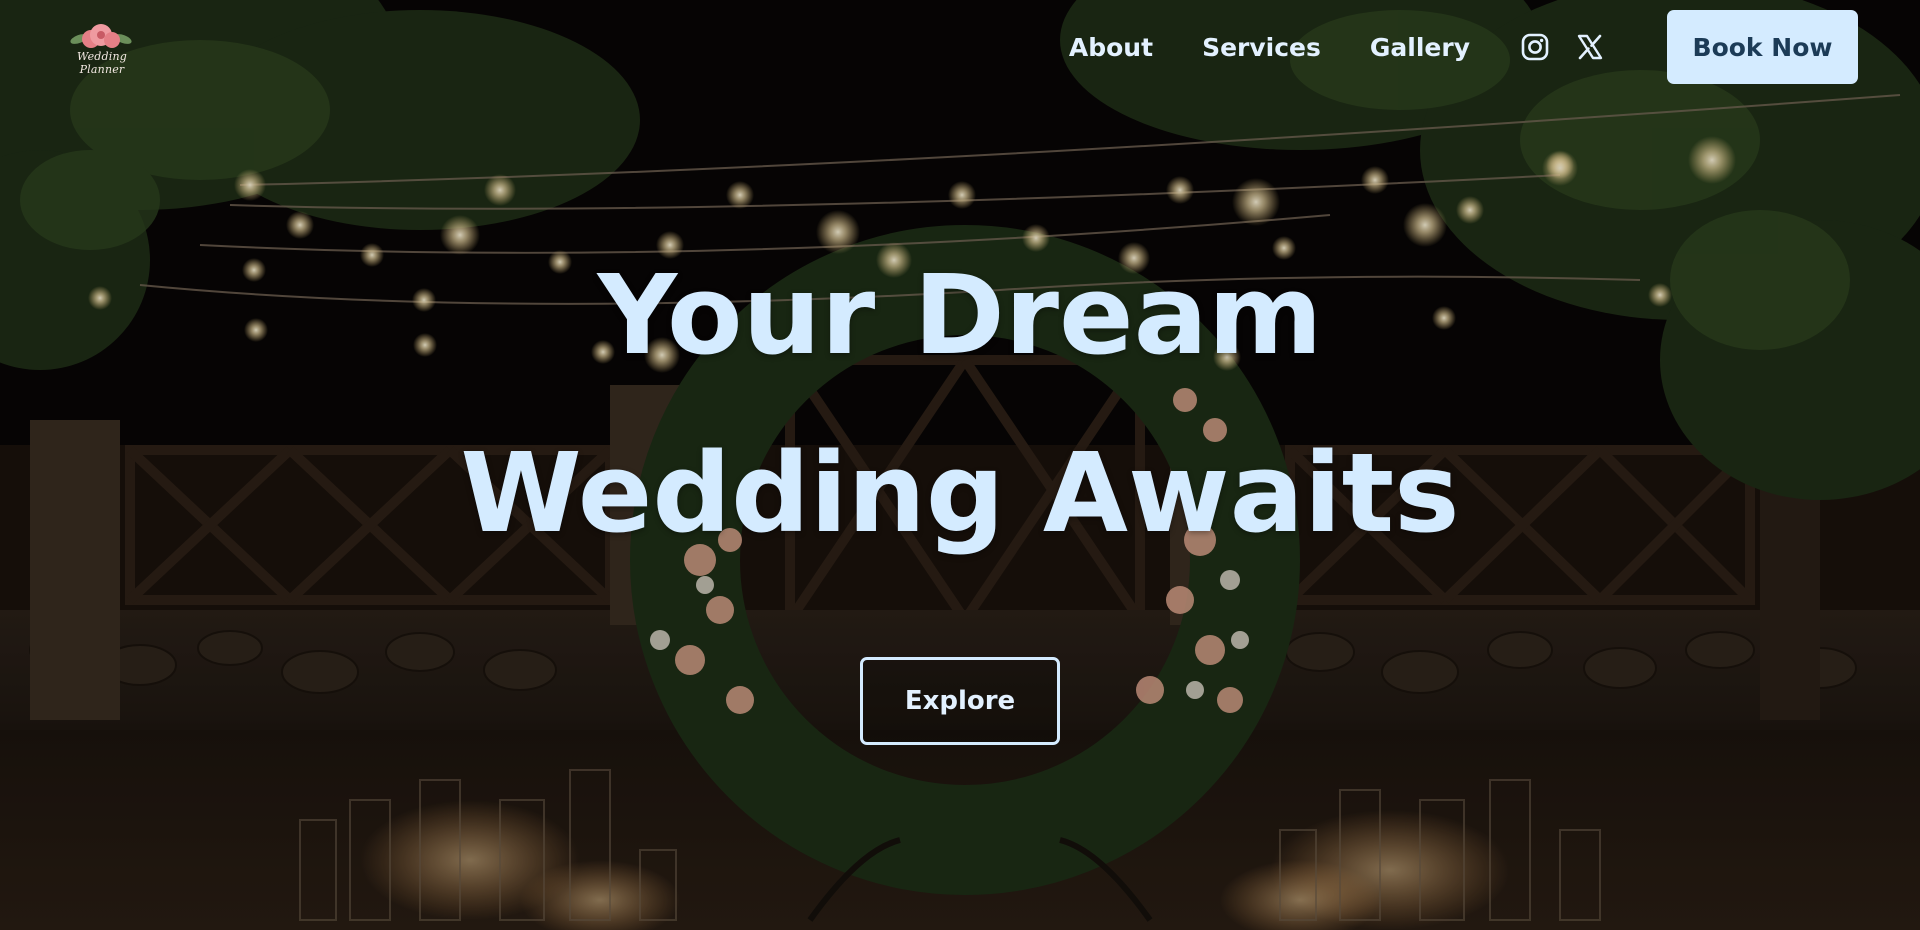 Image resolution: width=1920 pixels, height=930 pixels. Describe the element at coordinates (1261, 47) in the screenshot. I see `nav-link-services: Services` at that location.